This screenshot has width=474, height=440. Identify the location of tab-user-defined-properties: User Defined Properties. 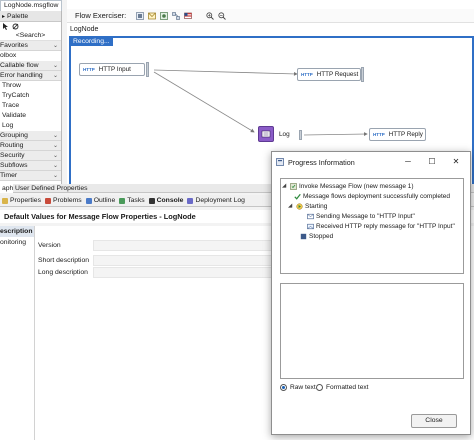
(51, 188).